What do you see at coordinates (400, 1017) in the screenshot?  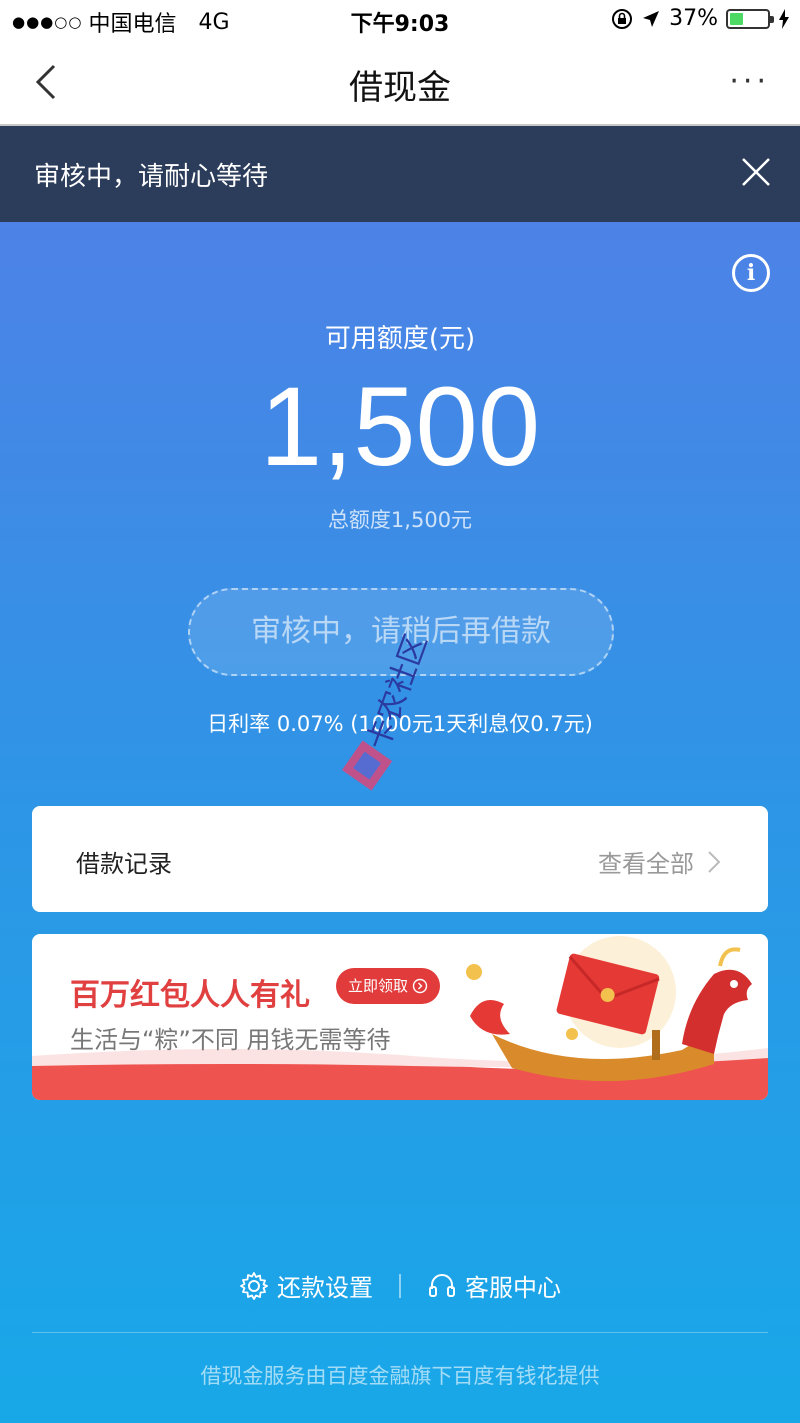 I see `promo-banner: 百万红包人人有礼 立即领取 生活与“粽”不同 用钱无需等待` at bounding box center [400, 1017].